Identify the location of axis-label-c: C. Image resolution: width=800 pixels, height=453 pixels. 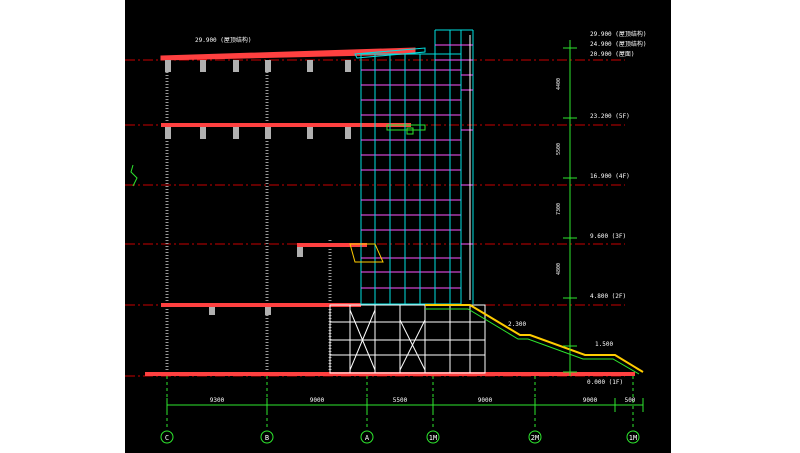
(167, 438).